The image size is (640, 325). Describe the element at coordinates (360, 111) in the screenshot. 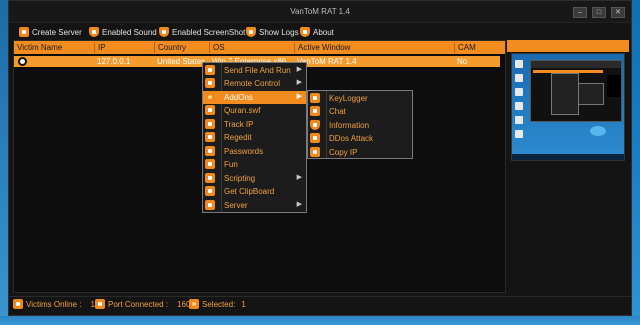

I see `menu-item-chat: Chat` at that location.